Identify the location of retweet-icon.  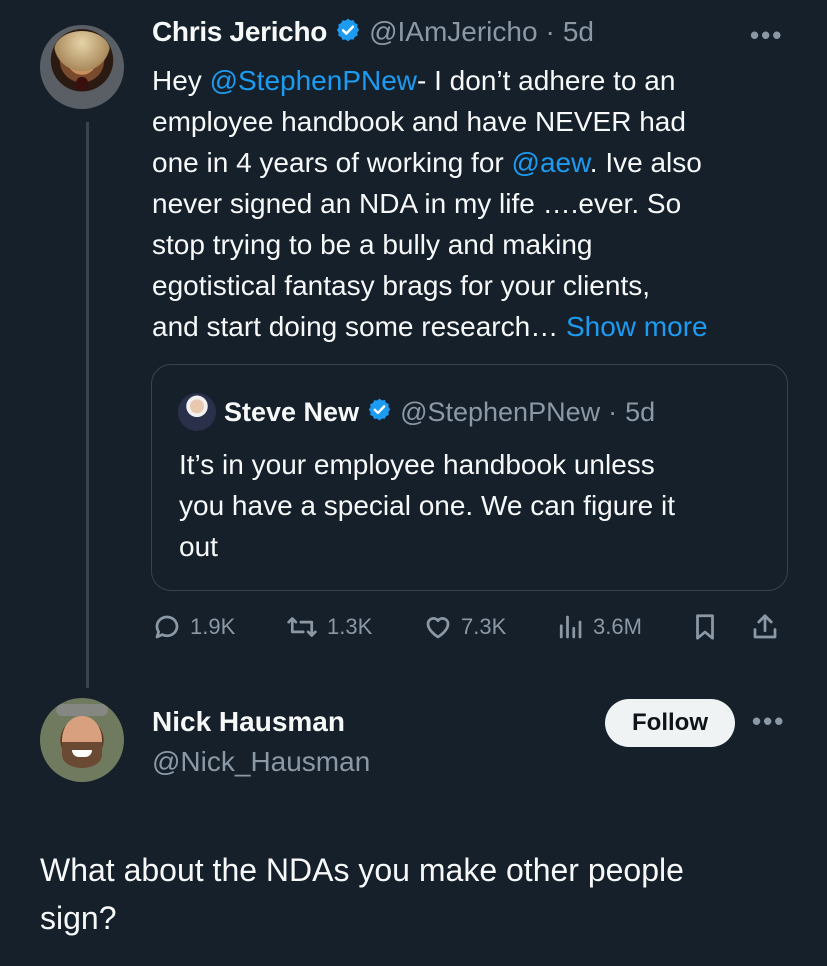
(302, 627).